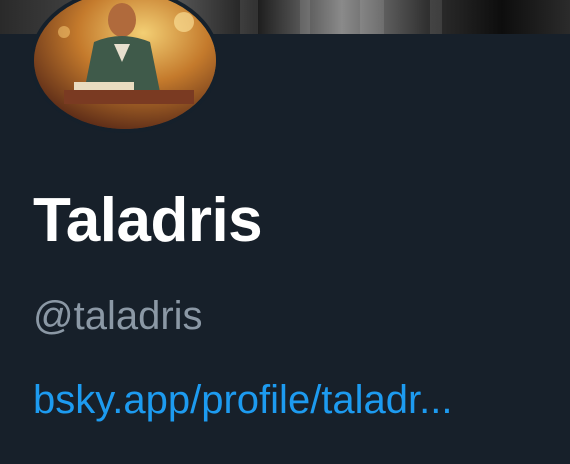  I want to click on user-handle: @taladris, so click(118, 316).